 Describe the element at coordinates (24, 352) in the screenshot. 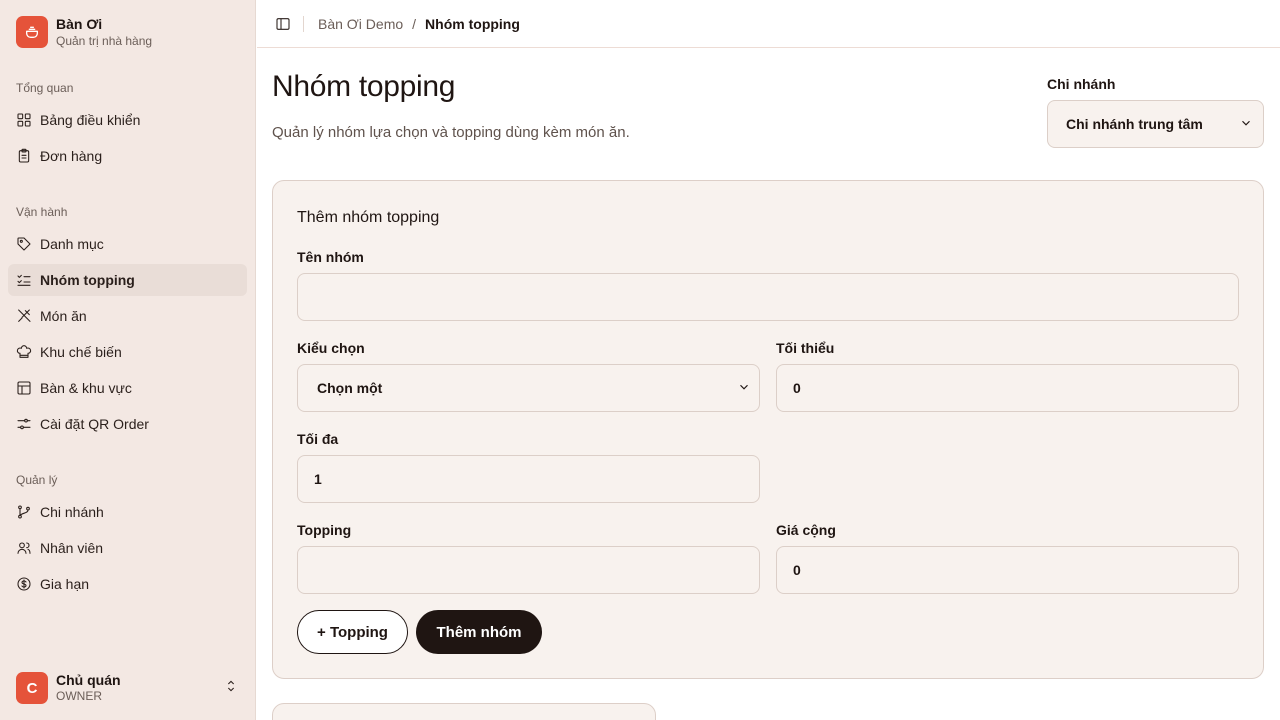

I see `chef-hat-icon` at that location.